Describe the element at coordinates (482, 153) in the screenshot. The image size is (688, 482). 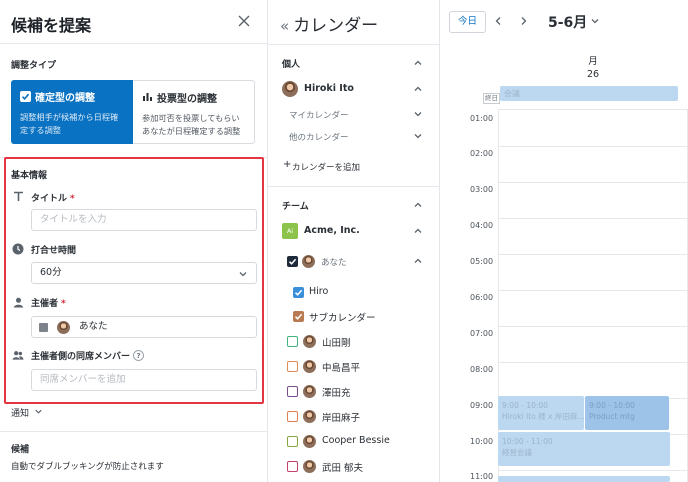
I see `hour-label: 02:00` at that location.